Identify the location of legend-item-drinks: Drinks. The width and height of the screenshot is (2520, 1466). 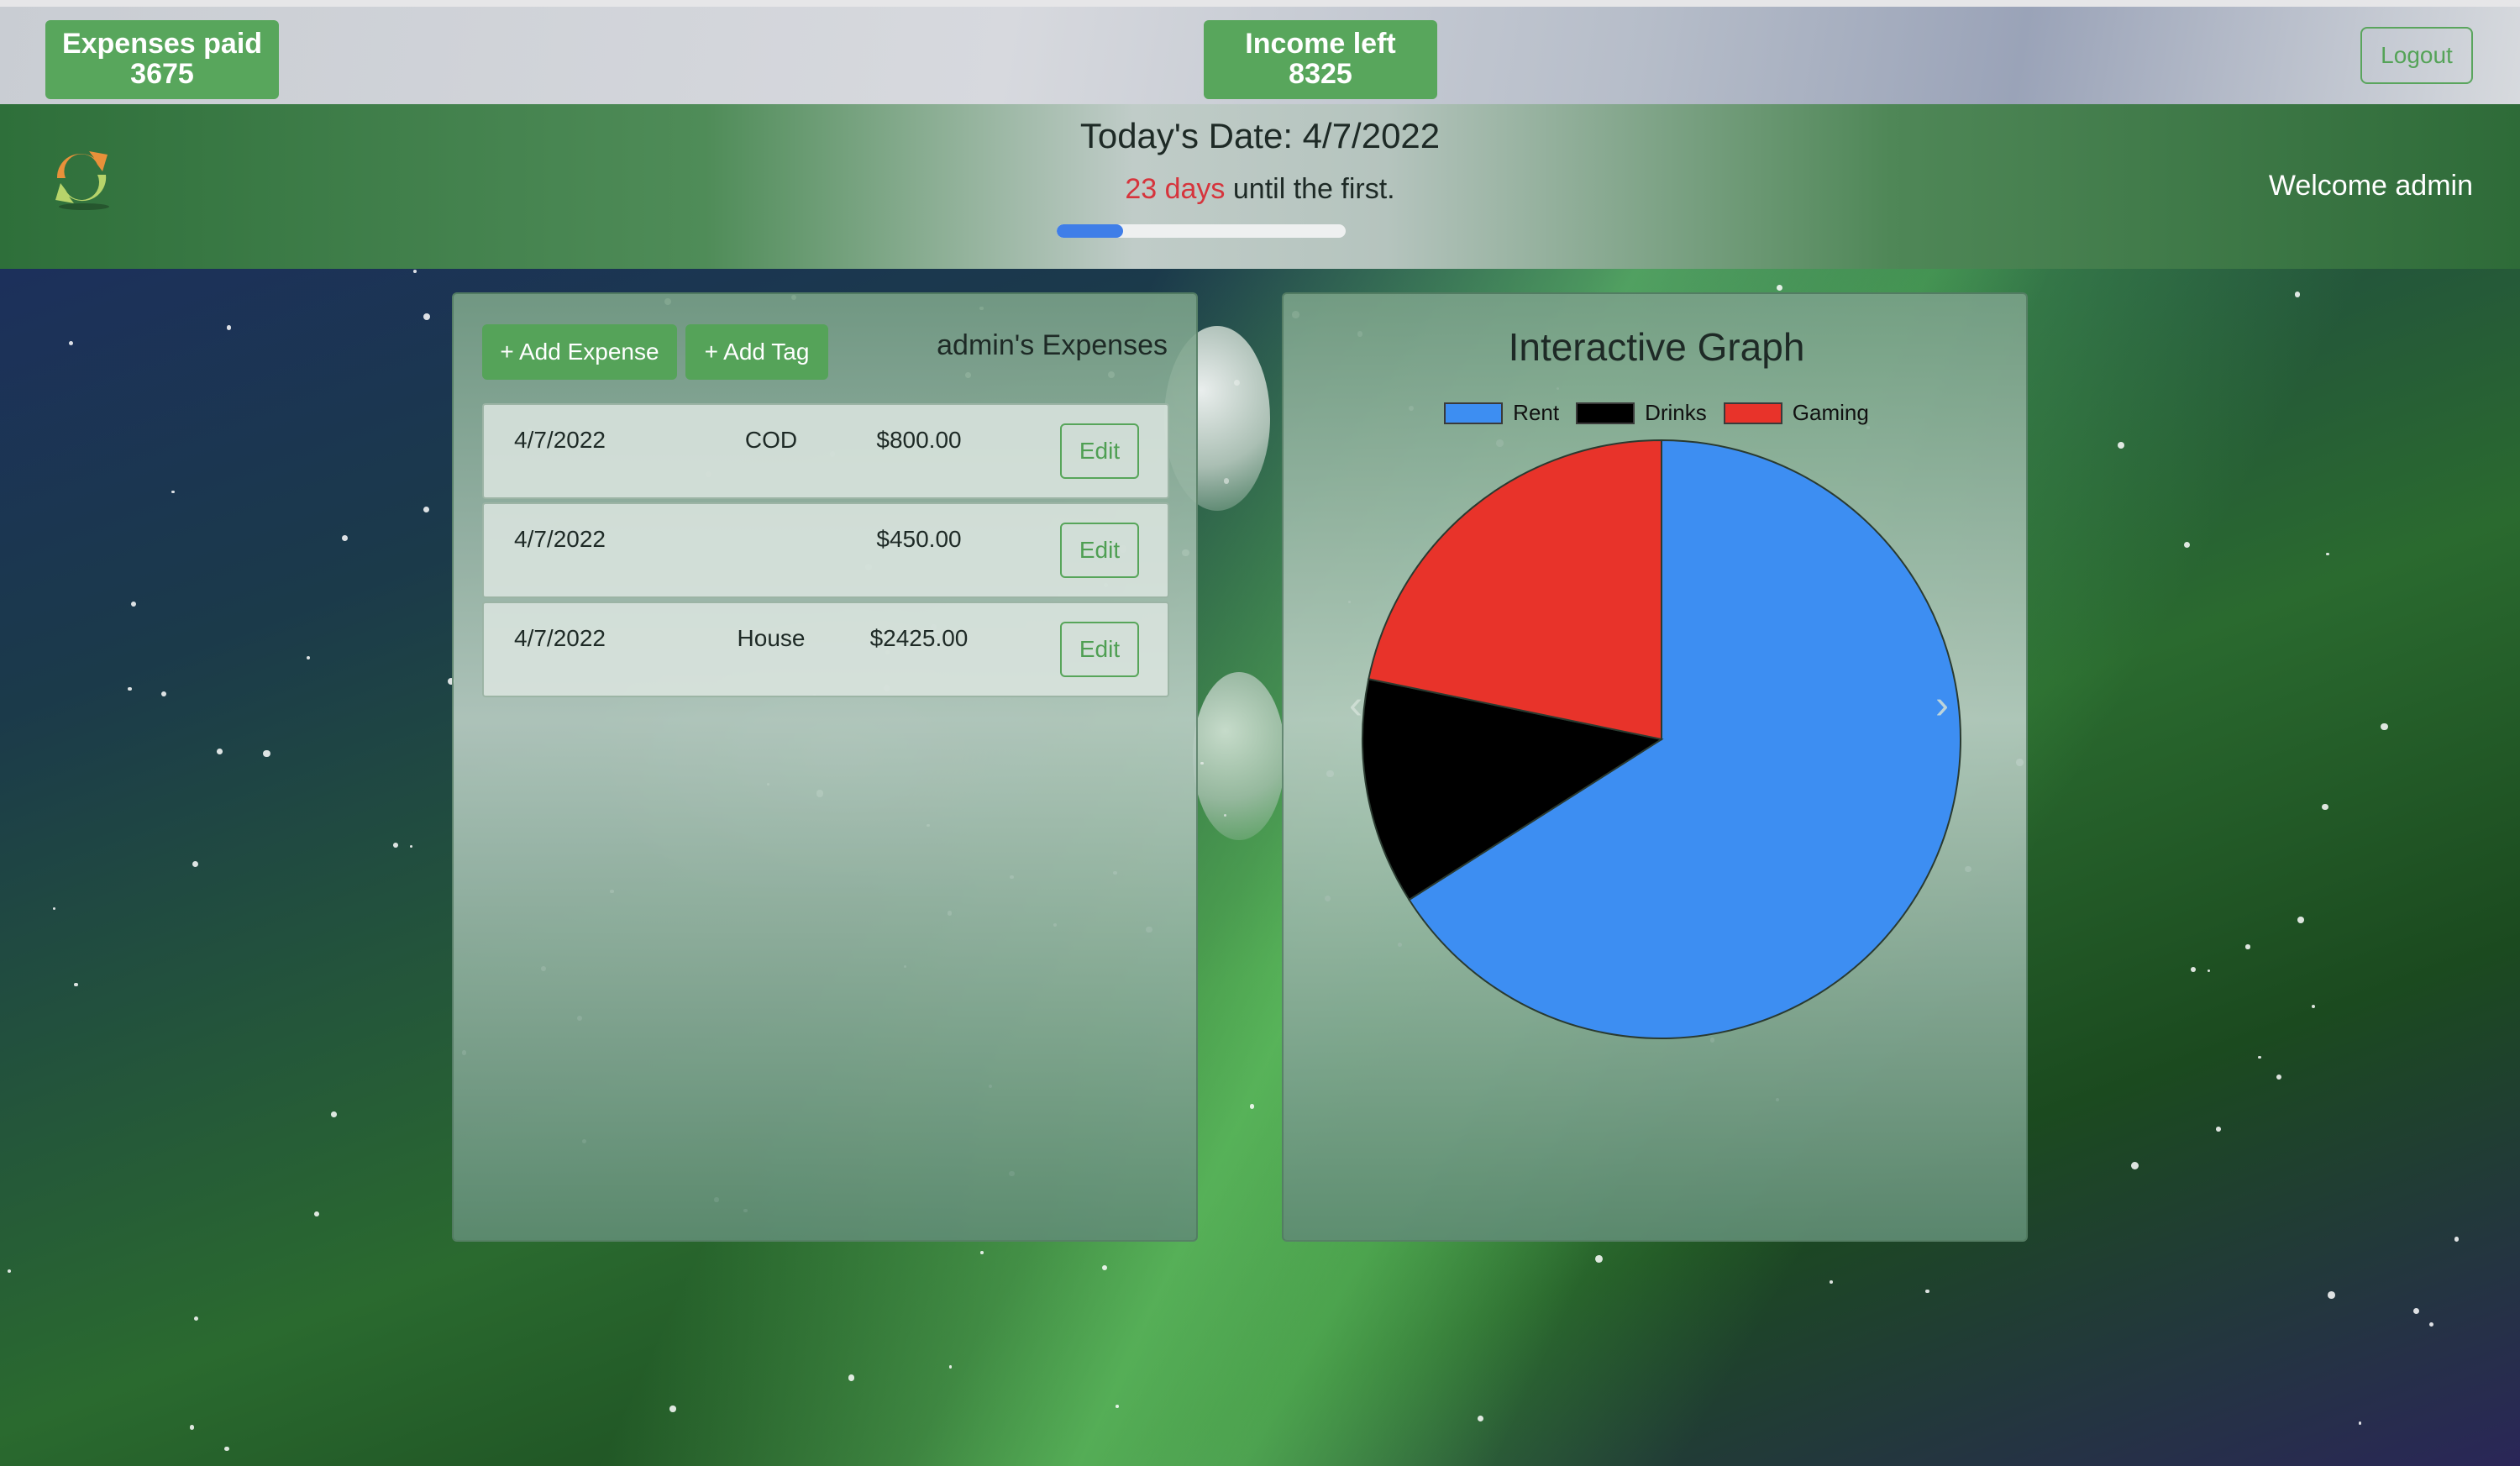
(1641, 413).